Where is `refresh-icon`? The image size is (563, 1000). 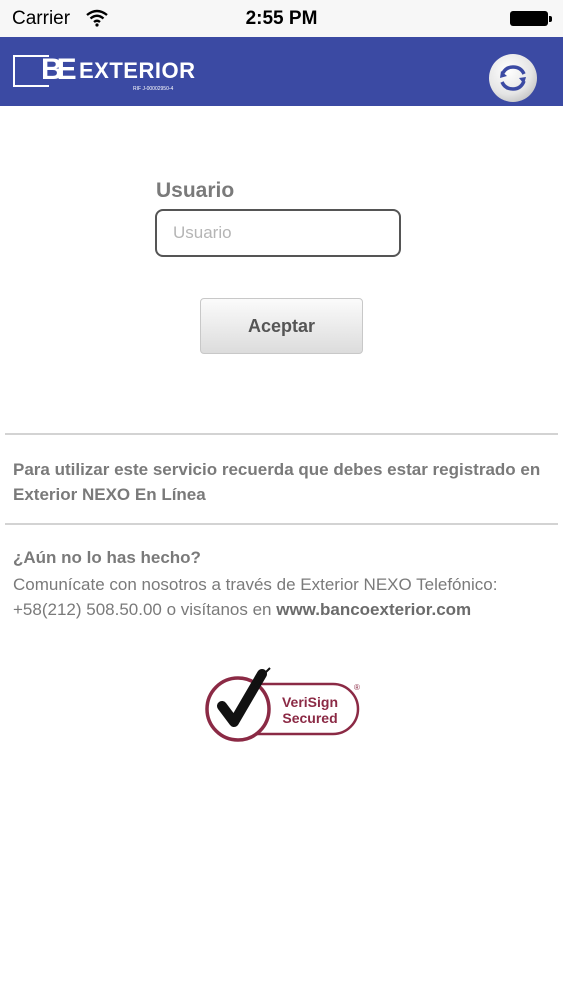
refresh-icon is located at coordinates (513, 78).